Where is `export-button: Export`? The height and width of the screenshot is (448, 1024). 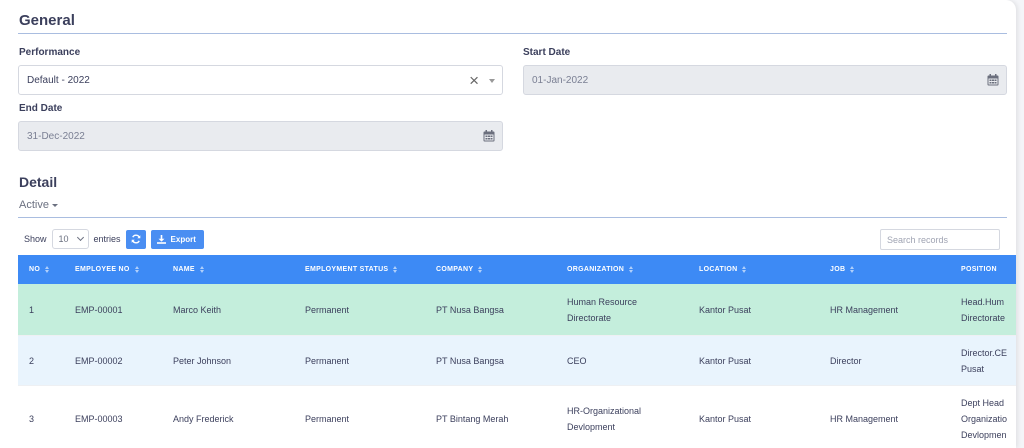
export-button: Export is located at coordinates (177, 239).